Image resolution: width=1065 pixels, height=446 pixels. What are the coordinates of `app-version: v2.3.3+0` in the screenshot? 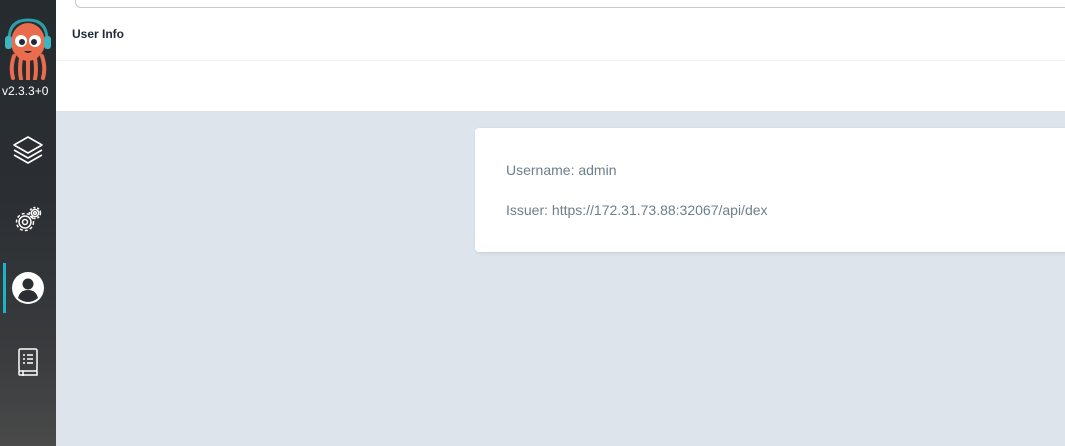 It's located at (25, 91).